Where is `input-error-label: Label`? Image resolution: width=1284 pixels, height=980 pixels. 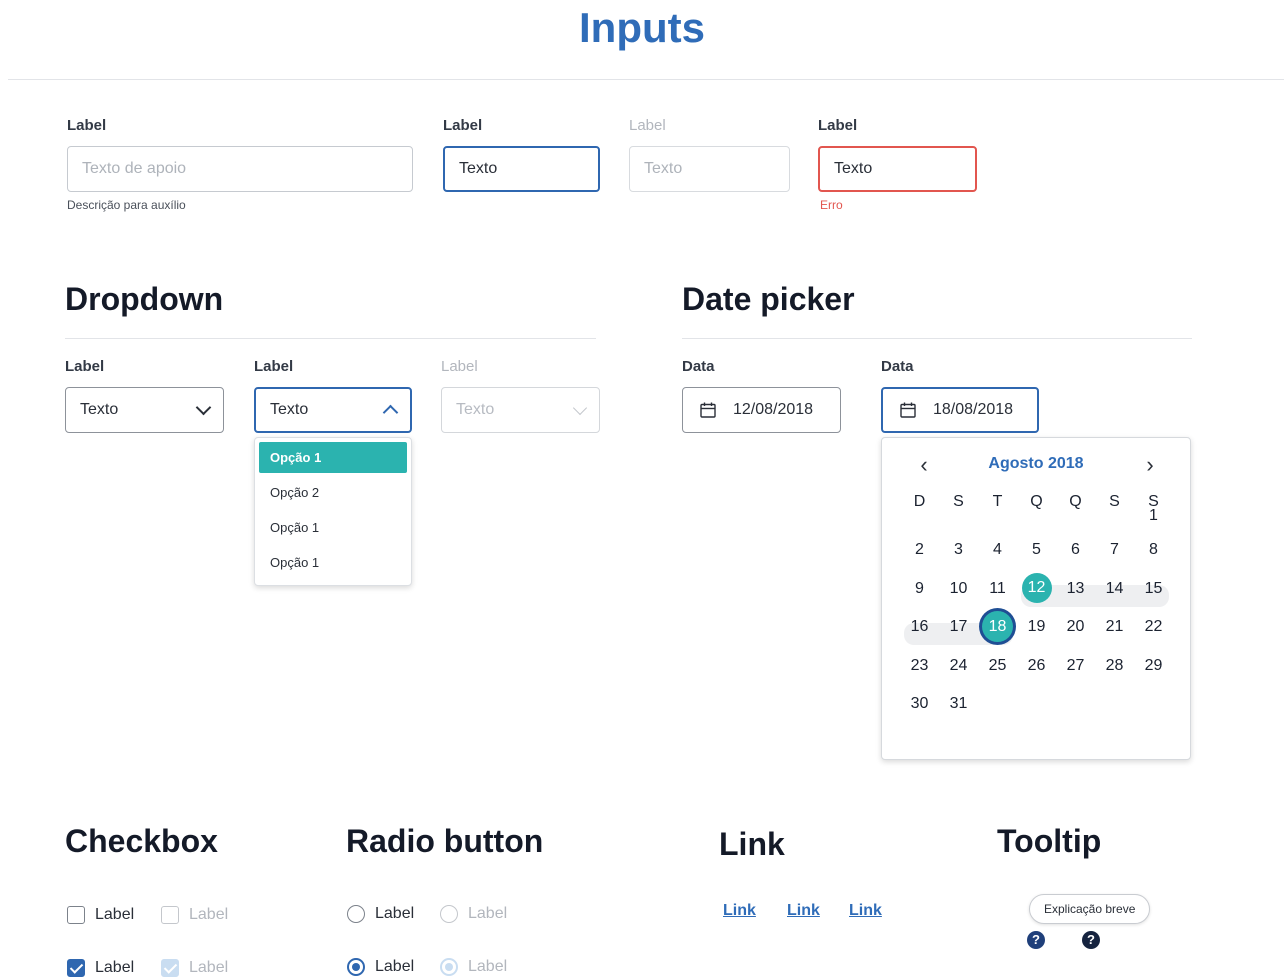 input-error-label: Label is located at coordinates (838, 125).